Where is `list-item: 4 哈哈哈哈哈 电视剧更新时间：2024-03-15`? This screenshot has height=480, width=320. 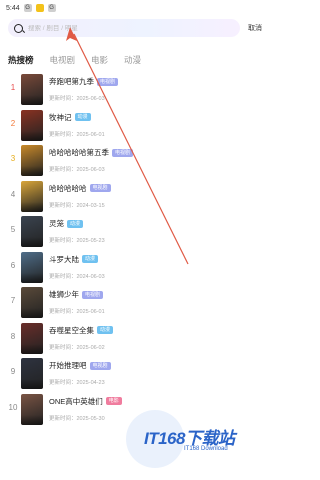 list-item: 4 哈哈哈哈哈 电视剧更新时间：2024-03-15 is located at coordinates (135, 197).